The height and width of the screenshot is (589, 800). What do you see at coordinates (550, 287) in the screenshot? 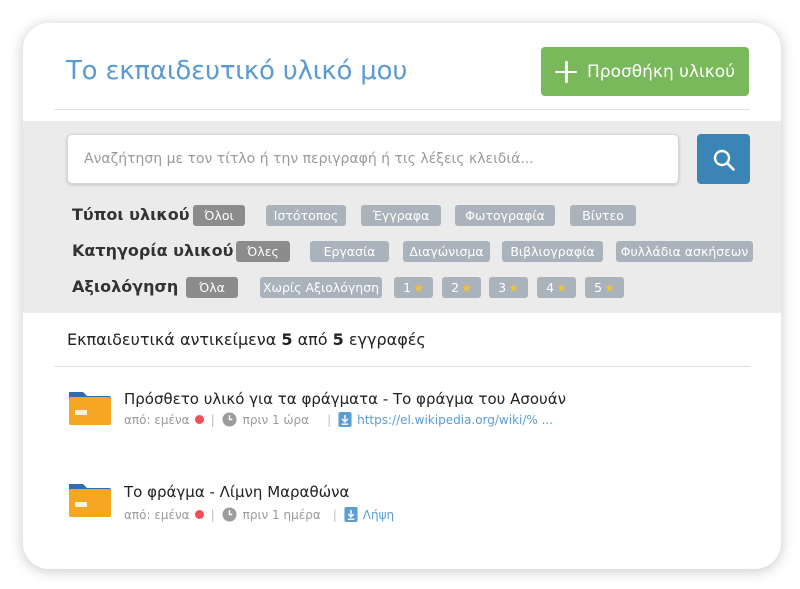
I see `rating-4-label: 4` at bounding box center [550, 287].